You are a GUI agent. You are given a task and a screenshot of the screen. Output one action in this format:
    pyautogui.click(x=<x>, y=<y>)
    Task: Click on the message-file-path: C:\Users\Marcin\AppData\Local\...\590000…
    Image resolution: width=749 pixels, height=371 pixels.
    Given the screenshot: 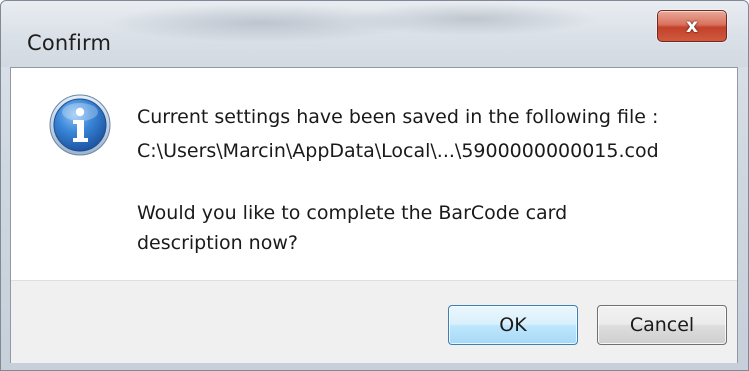 What is the action you would take?
    pyautogui.click(x=398, y=151)
    